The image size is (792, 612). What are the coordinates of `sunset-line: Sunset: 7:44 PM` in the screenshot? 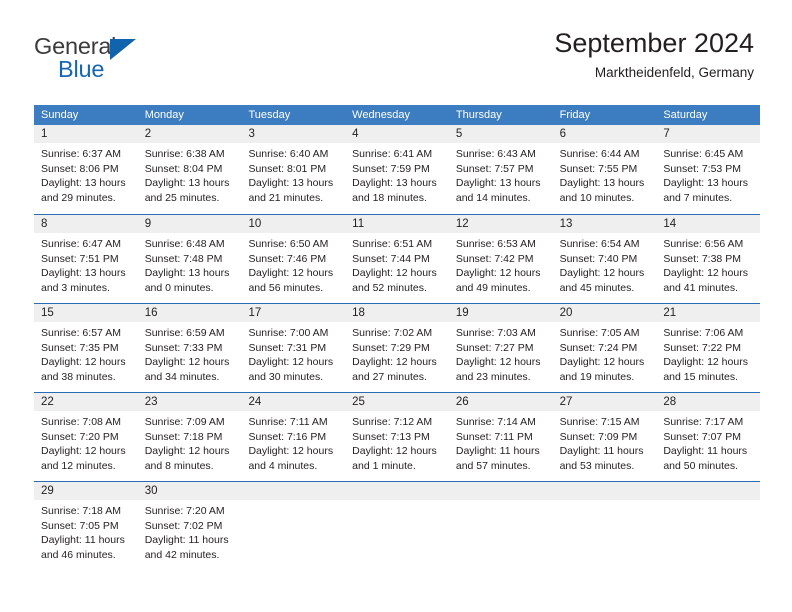 It's located at (391, 258).